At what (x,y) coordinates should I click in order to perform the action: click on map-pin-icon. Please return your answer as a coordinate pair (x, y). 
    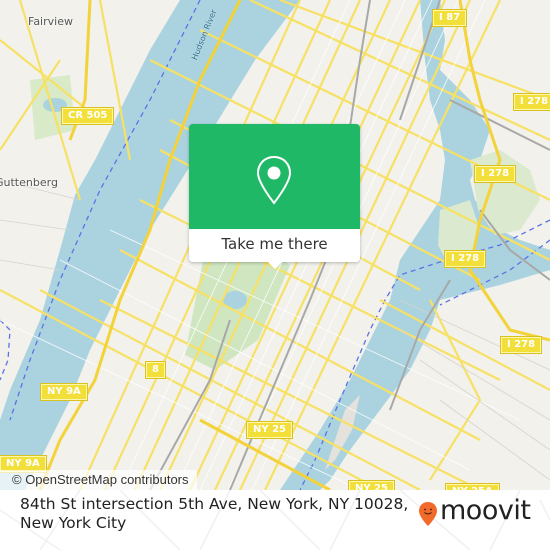
    Looking at the image, I should click on (274, 180).